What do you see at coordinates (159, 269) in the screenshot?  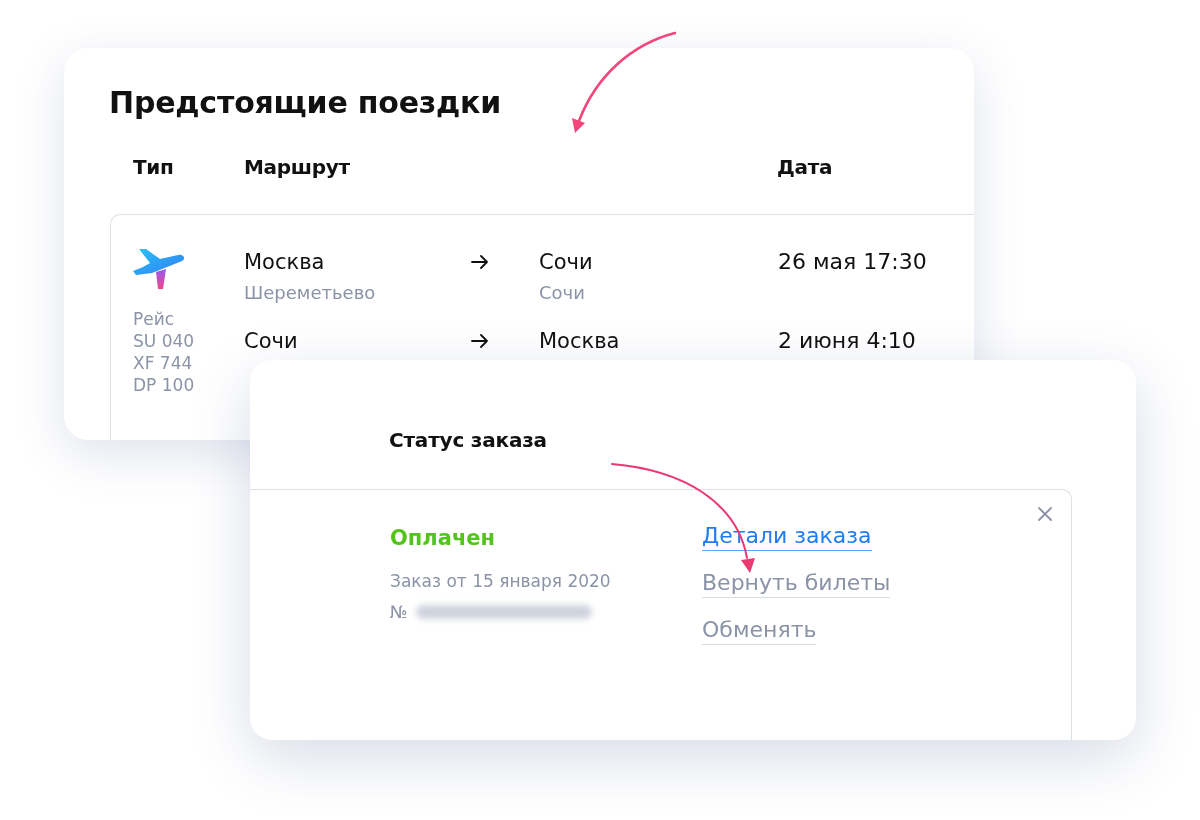 I see `airplane-icon` at bounding box center [159, 269].